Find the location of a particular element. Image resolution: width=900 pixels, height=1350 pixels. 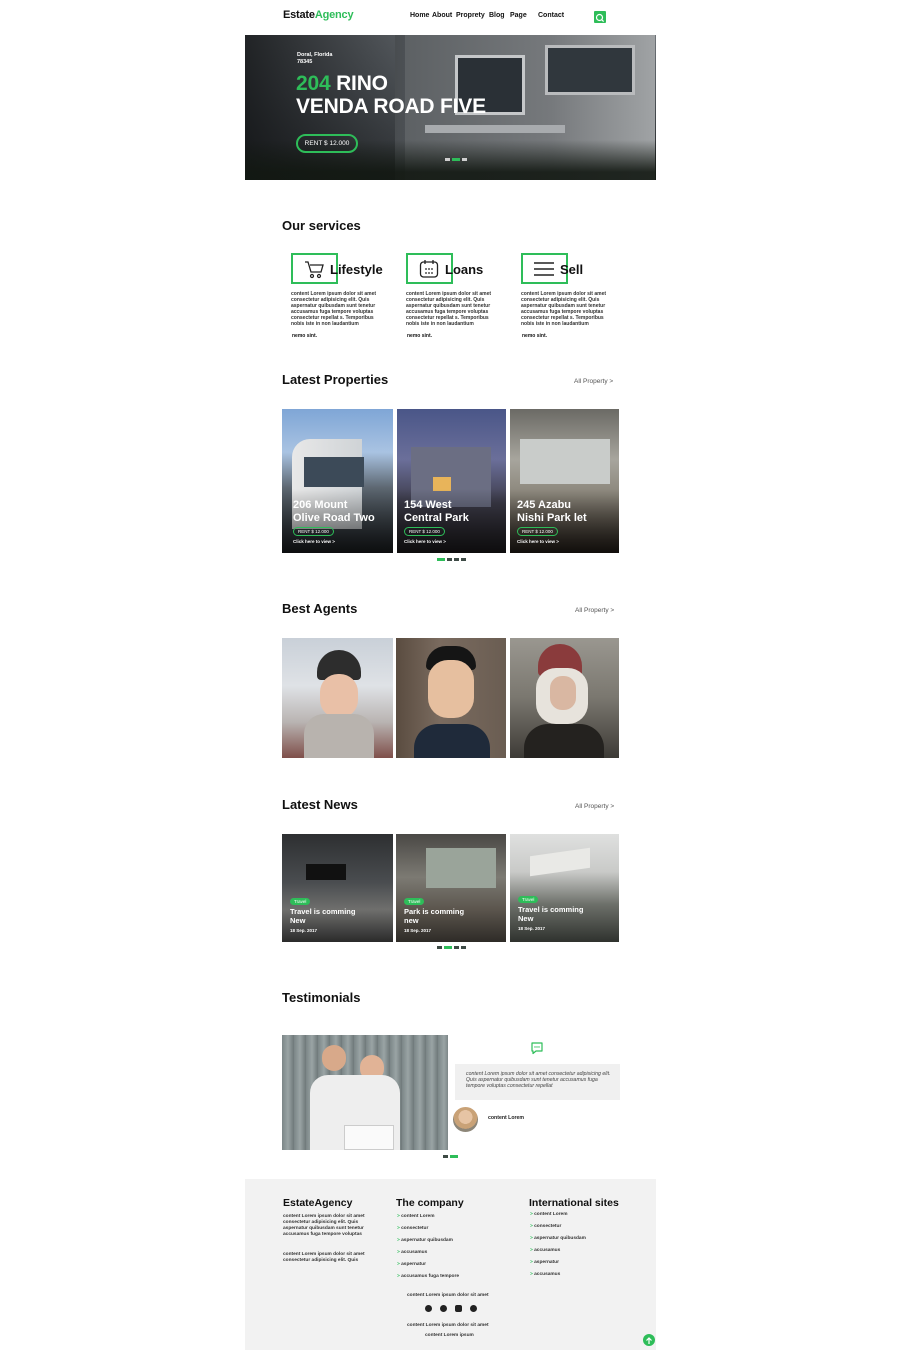

footer-company-link: > content Lorem is located at coordinates (415, 1216).